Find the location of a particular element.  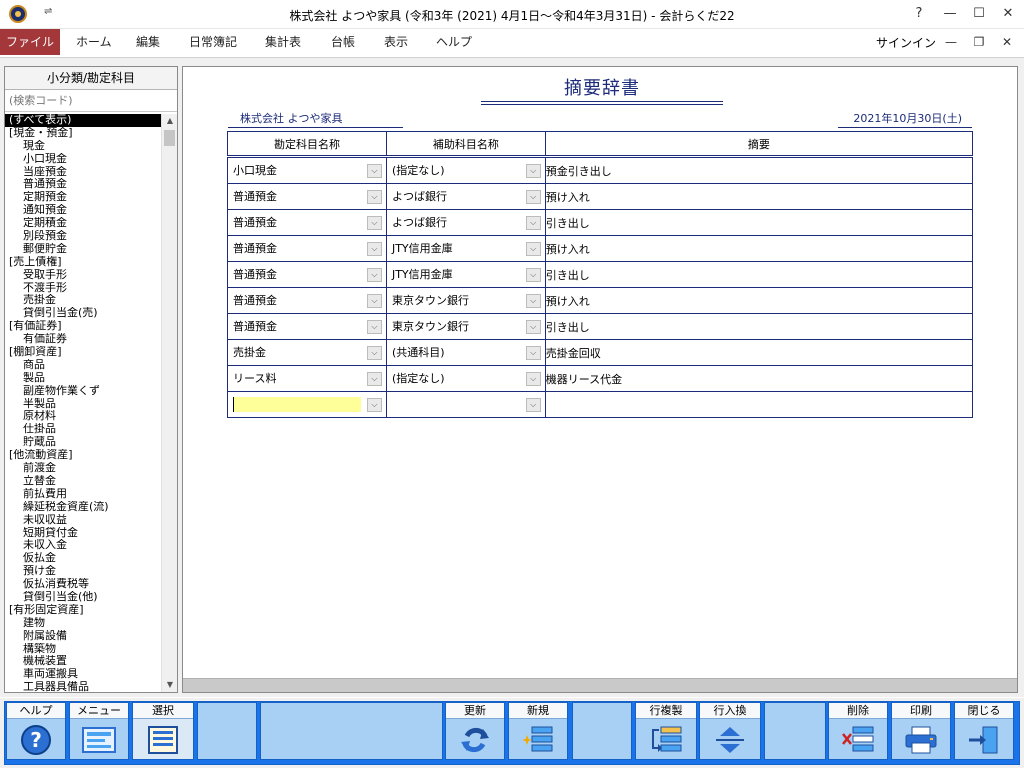

mdi-minimize-icon: — is located at coordinates (951, 42).